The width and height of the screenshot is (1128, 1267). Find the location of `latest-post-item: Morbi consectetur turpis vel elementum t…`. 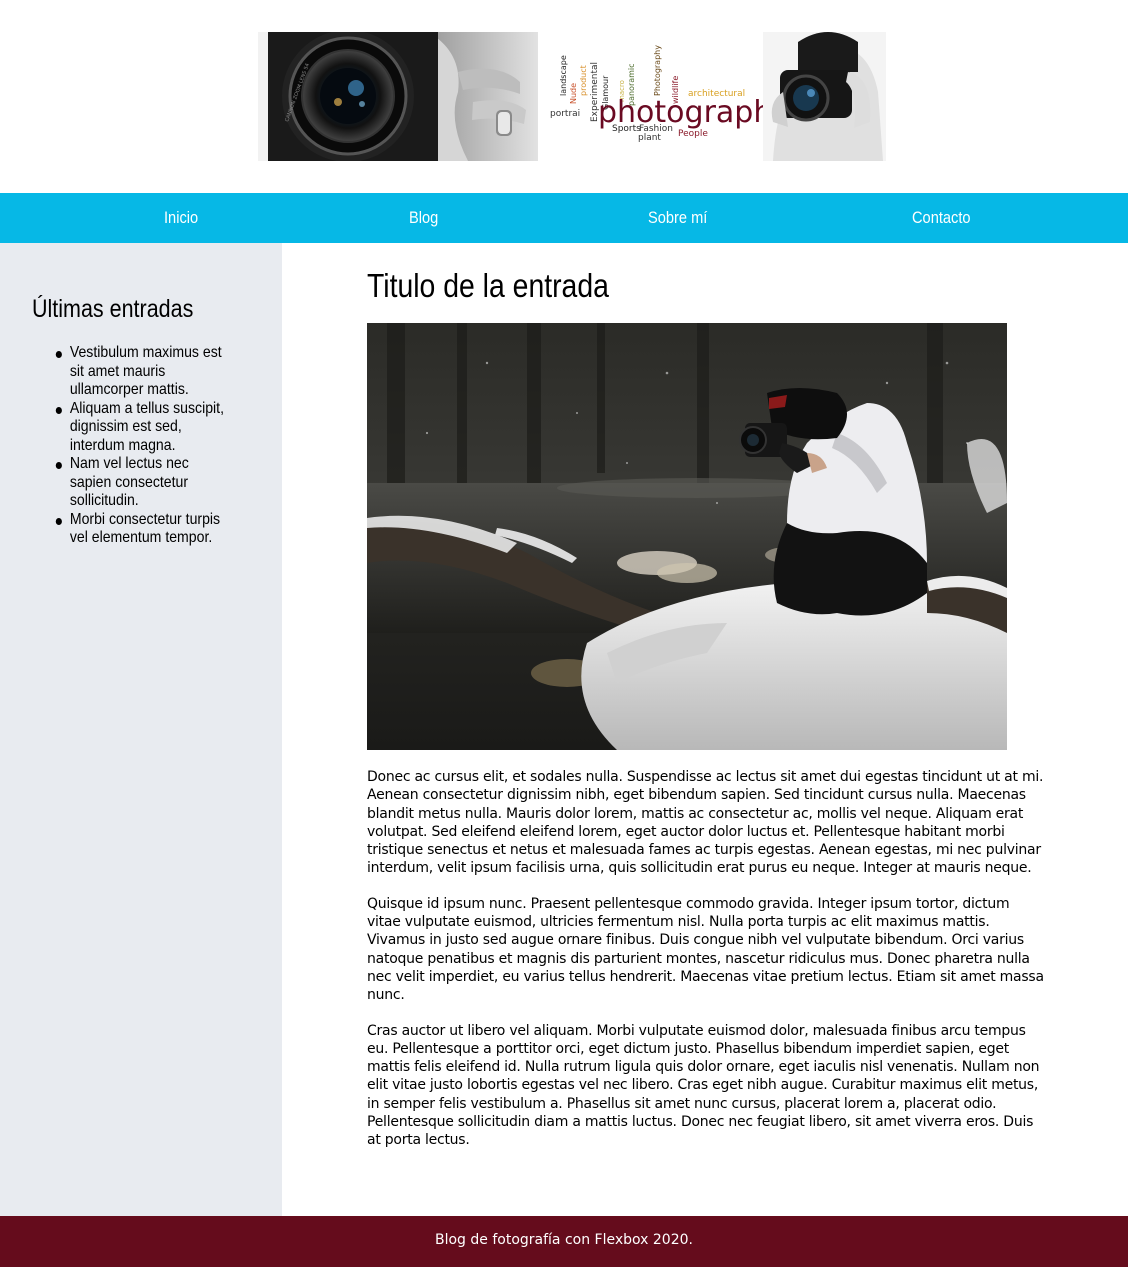

latest-post-item: Morbi consectetur turpis vel elementum t… is located at coordinates (142, 529).